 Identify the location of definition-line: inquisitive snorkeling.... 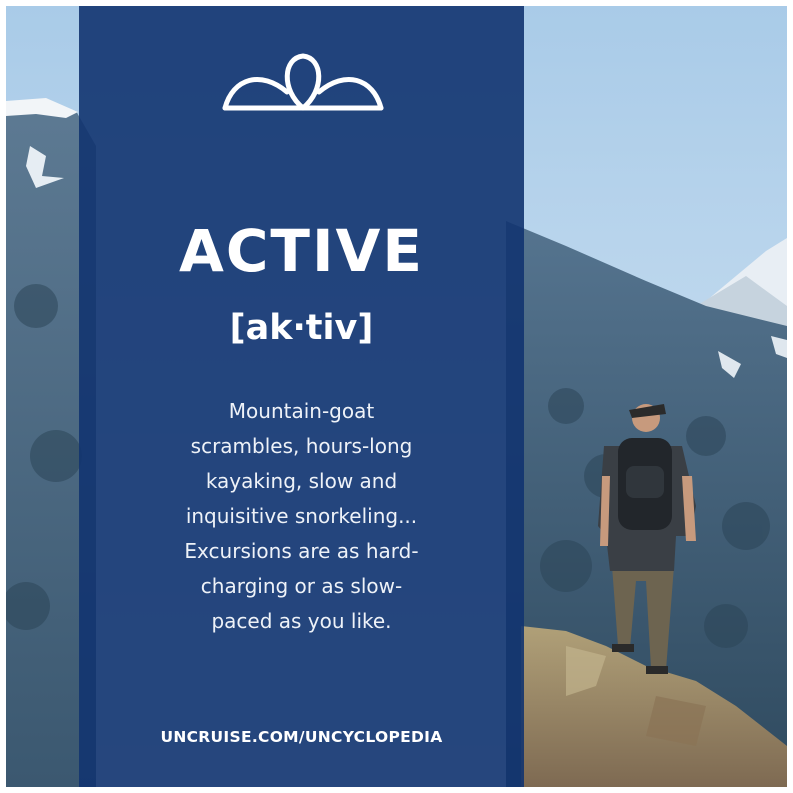
(301, 516).